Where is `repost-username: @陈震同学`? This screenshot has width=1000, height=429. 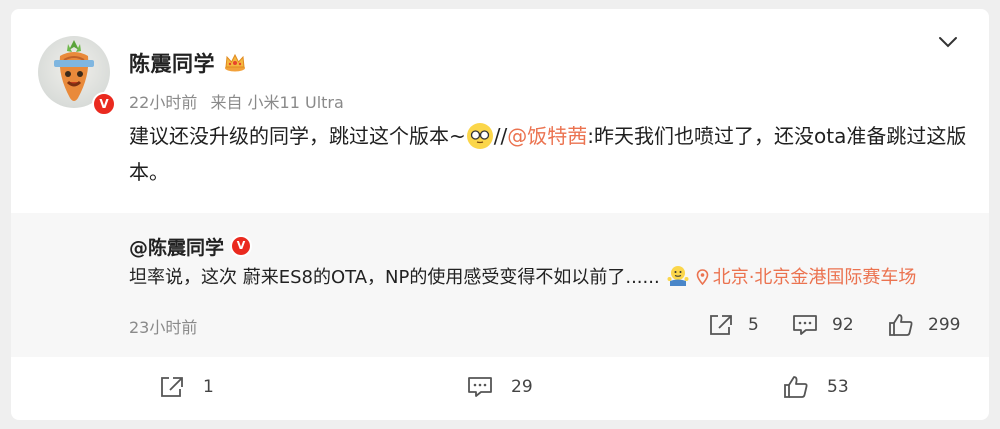
repost-username: @陈震同学 is located at coordinates (176, 246).